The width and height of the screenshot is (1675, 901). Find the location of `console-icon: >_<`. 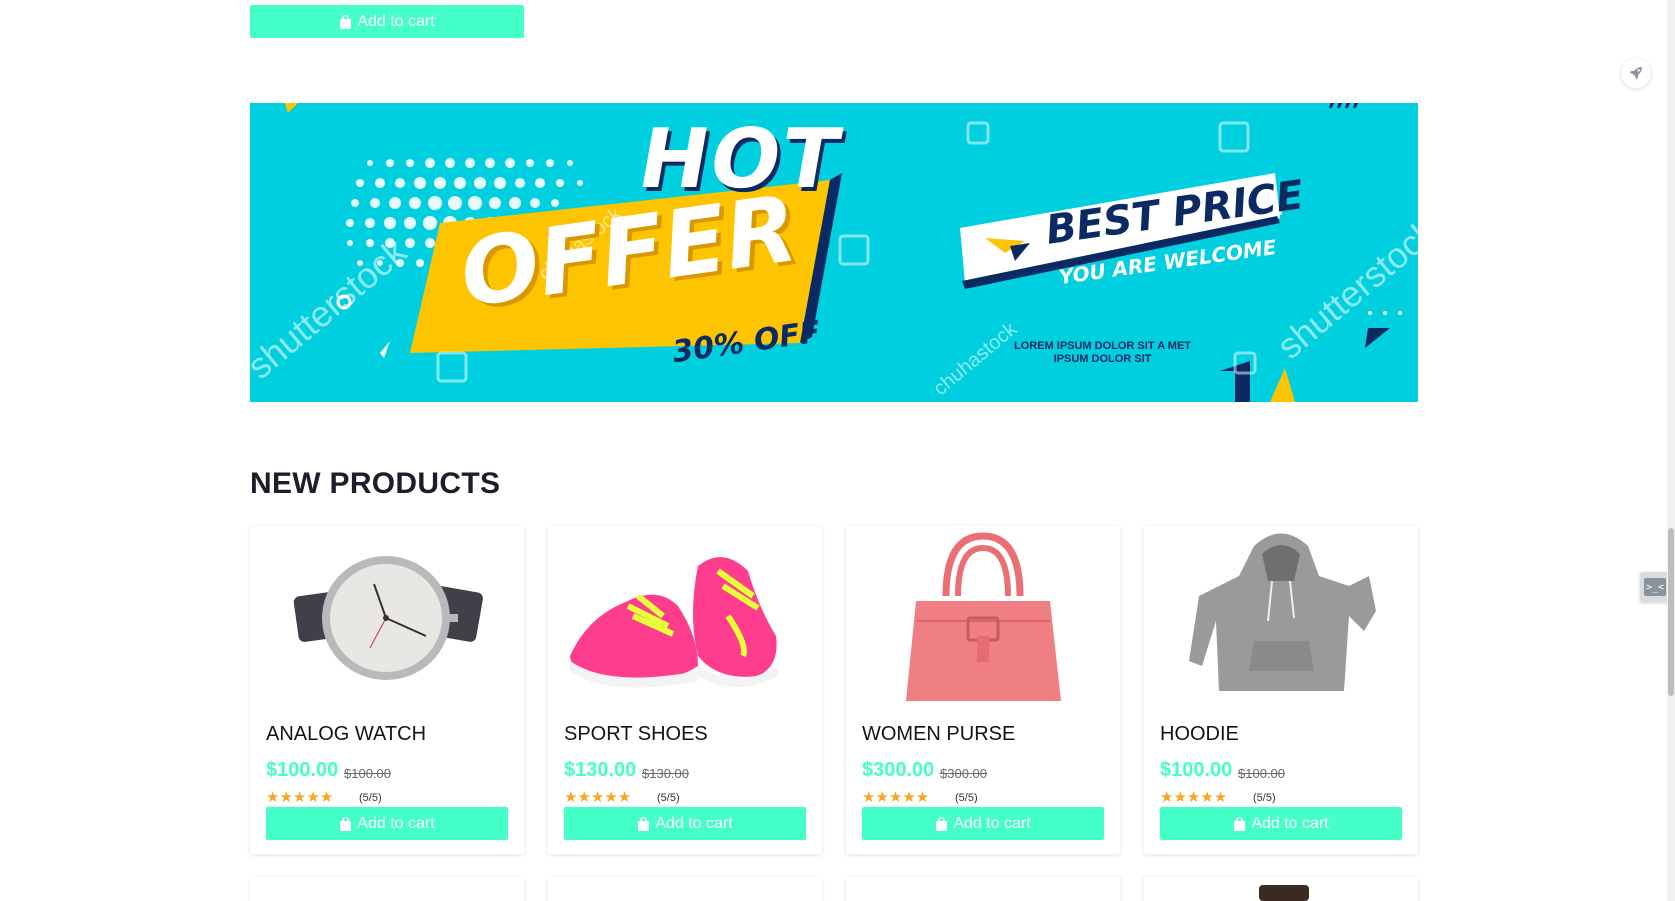

console-icon: >_< is located at coordinates (1655, 587).